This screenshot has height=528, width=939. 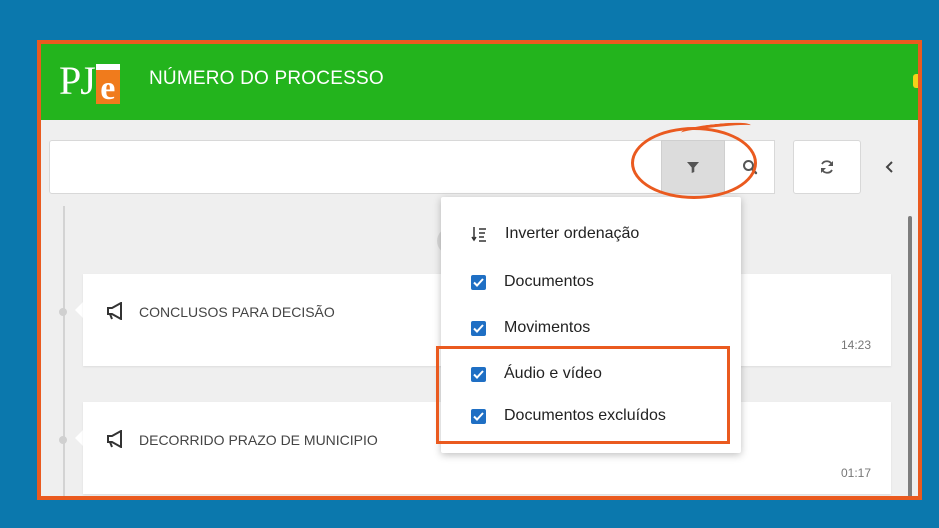 What do you see at coordinates (258, 440) in the screenshot?
I see `event-text: DECORRIDO PRAZO DE MUNICIPIO` at bounding box center [258, 440].